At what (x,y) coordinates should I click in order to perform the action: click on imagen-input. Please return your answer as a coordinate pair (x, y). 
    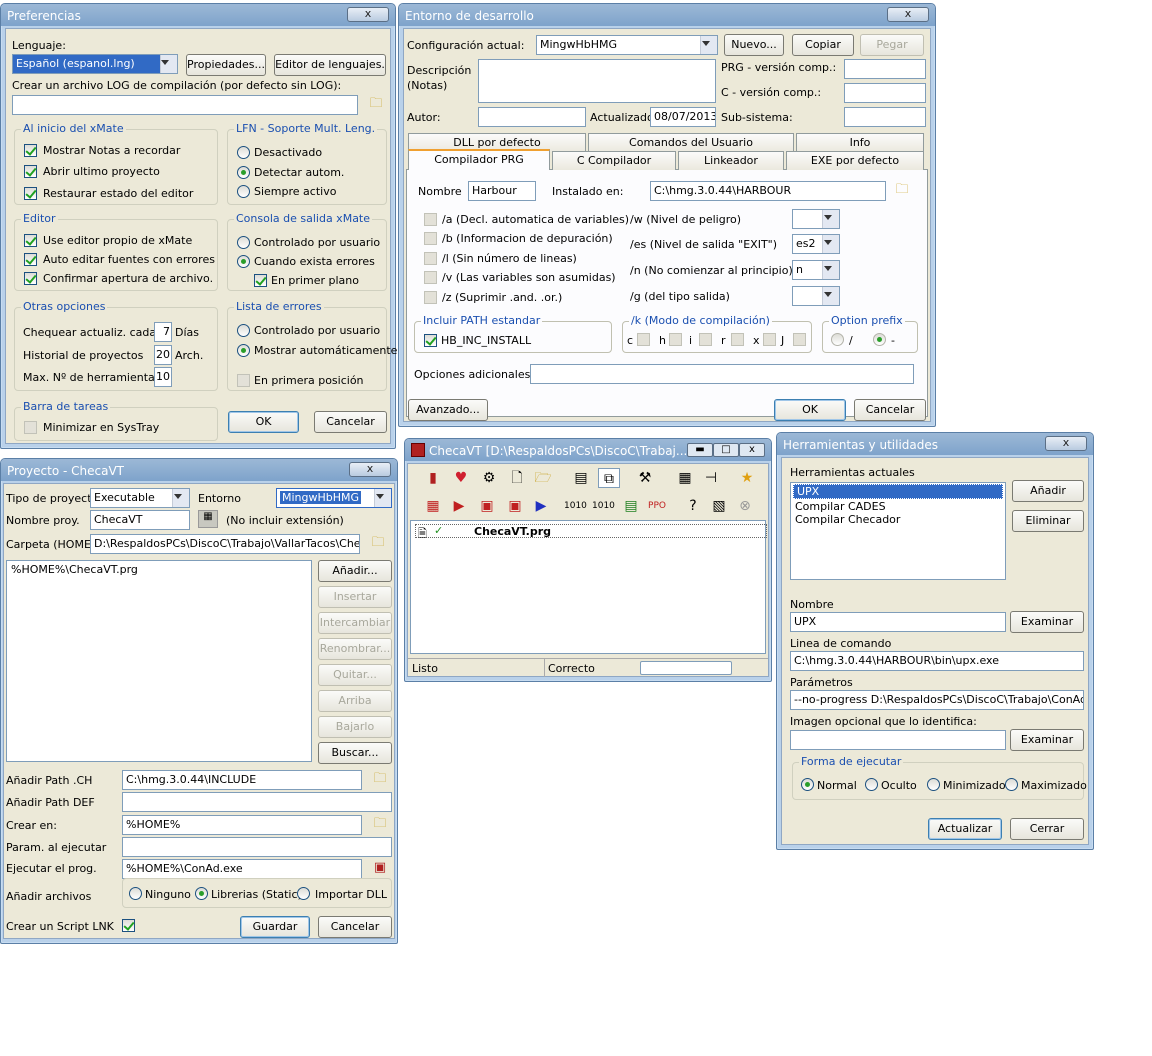
    Looking at the image, I should click on (898, 740).